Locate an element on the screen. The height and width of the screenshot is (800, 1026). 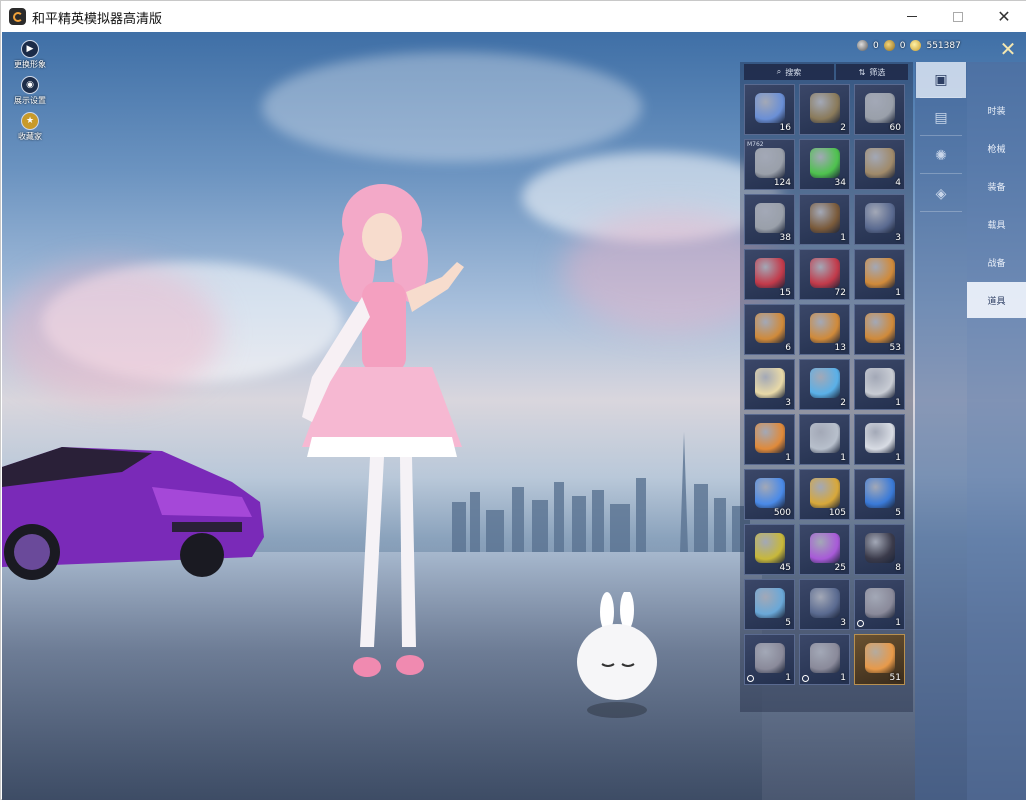
filter-label: 筛选 is located at coordinates (877, 72).